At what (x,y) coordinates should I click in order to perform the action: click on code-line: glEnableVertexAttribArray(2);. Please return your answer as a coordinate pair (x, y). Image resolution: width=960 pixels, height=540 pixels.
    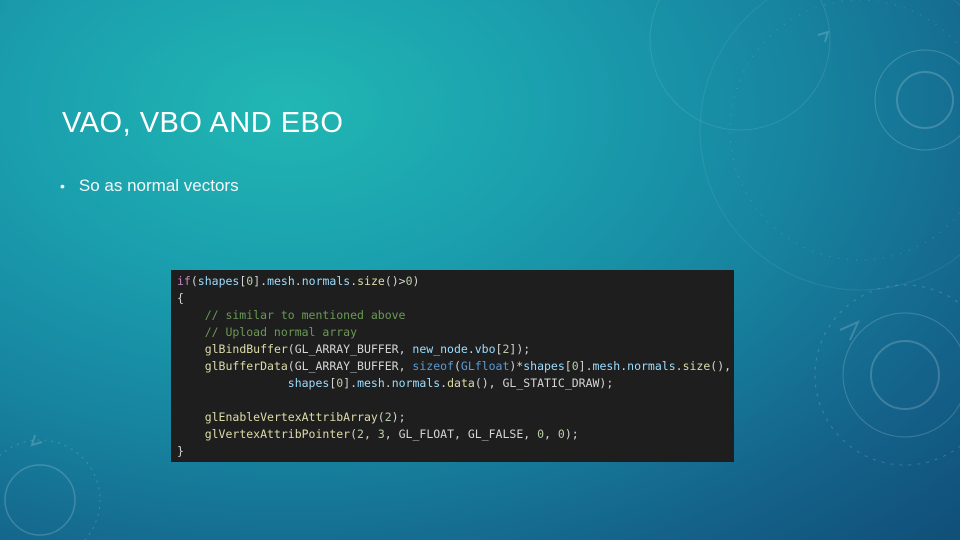
    Looking at the image, I should click on (305, 417).